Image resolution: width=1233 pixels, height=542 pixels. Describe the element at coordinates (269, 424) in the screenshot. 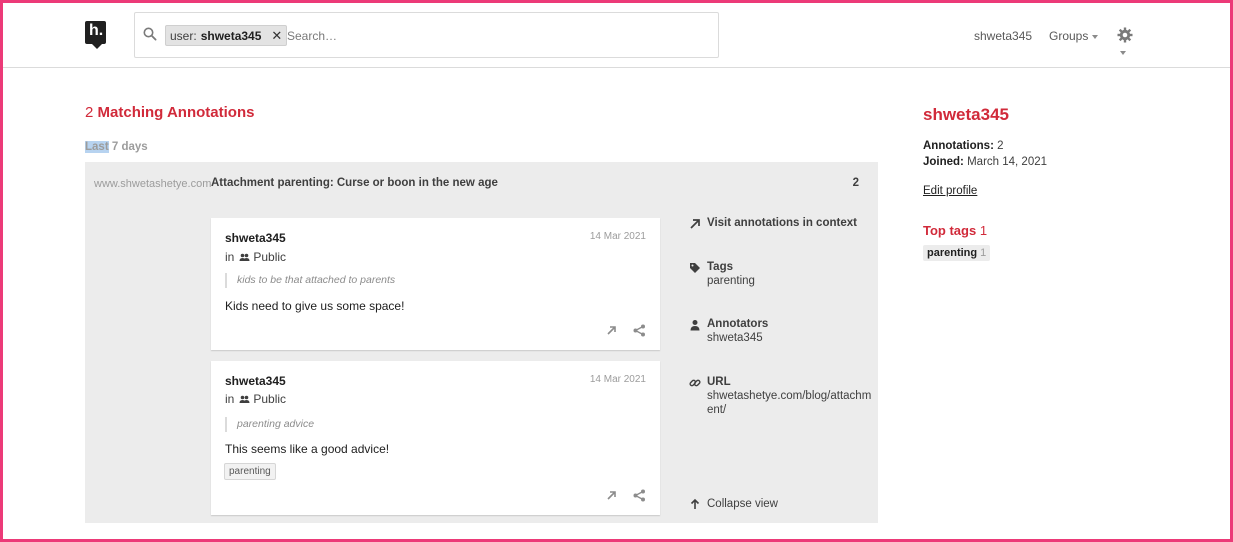

I see `annotation-quote: parenting advice` at that location.